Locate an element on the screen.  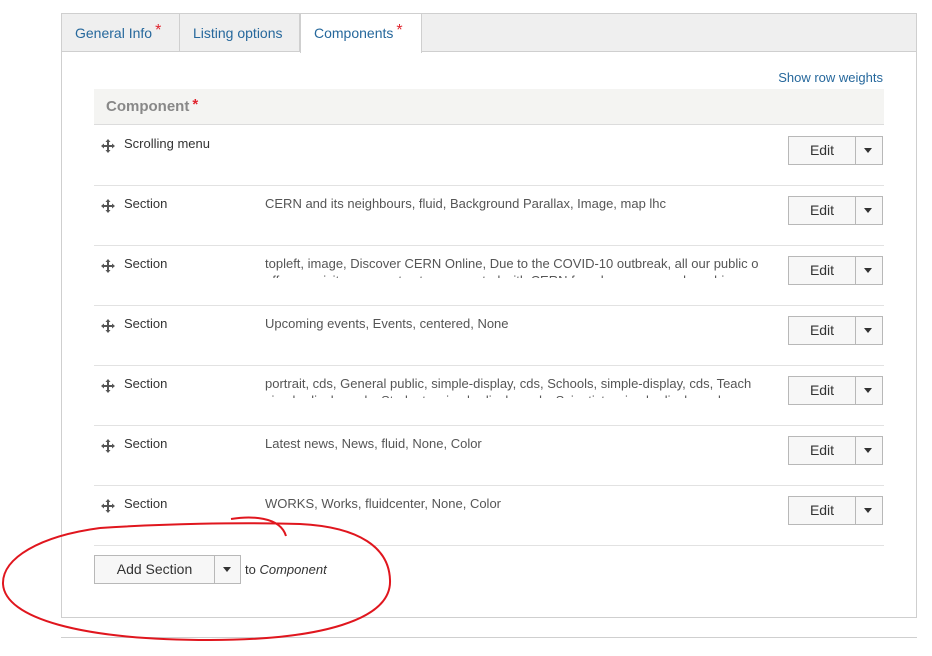
row-summary: Upcoming events, Events, centered, None is located at coordinates (519, 327).